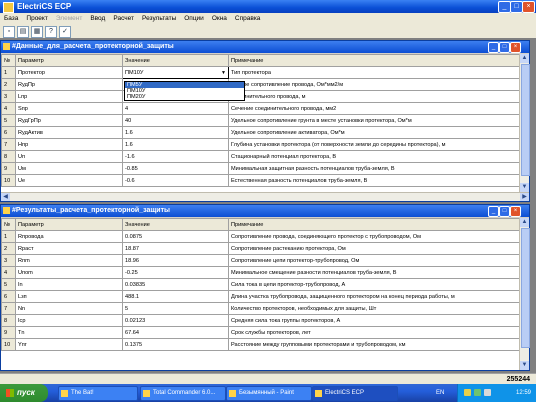  What do you see at coordinates (37, 32) in the screenshot?
I see `save-icon: ▦` at bounding box center [37, 32].